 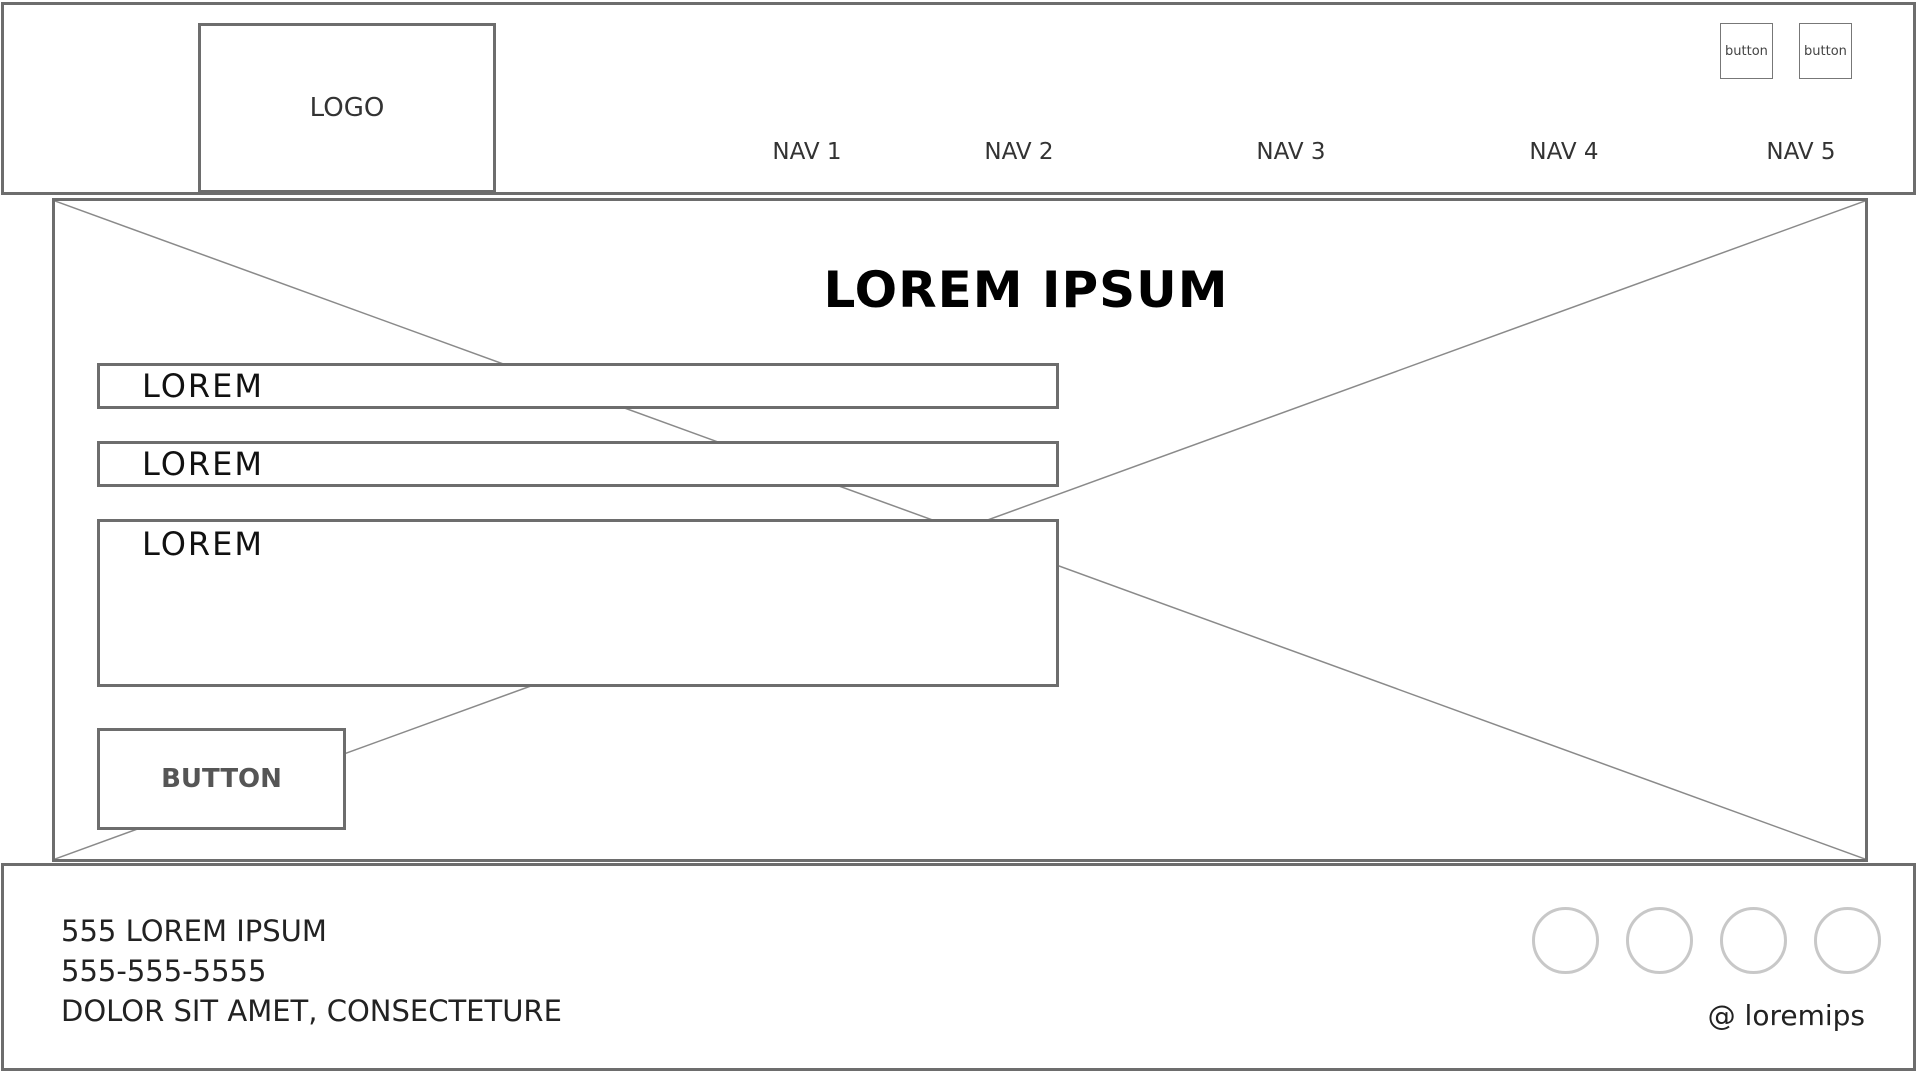 I want to click on submit-button-label: BUTTON, so click(x=221, y=779).